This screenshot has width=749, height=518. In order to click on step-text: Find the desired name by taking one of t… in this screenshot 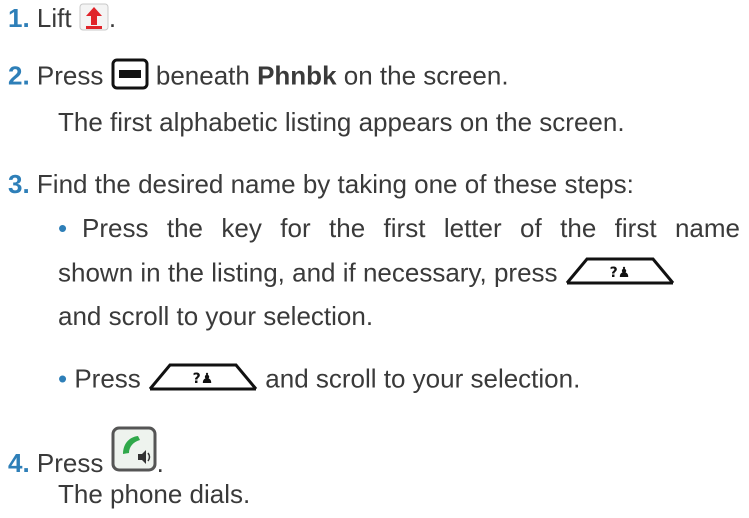, I will do `click(335, 184)`.